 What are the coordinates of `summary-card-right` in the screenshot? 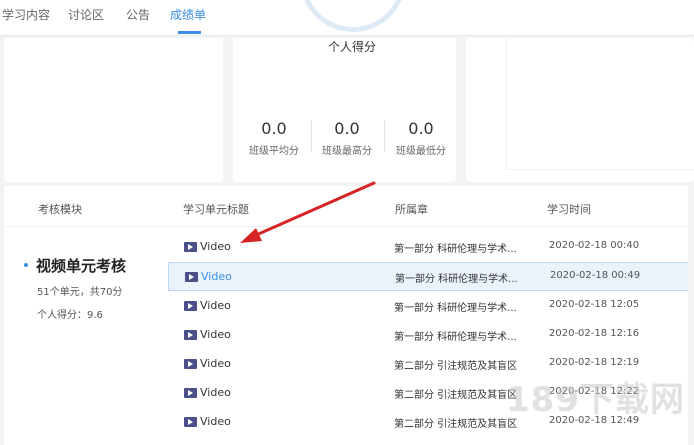 It's located at (580, 110).